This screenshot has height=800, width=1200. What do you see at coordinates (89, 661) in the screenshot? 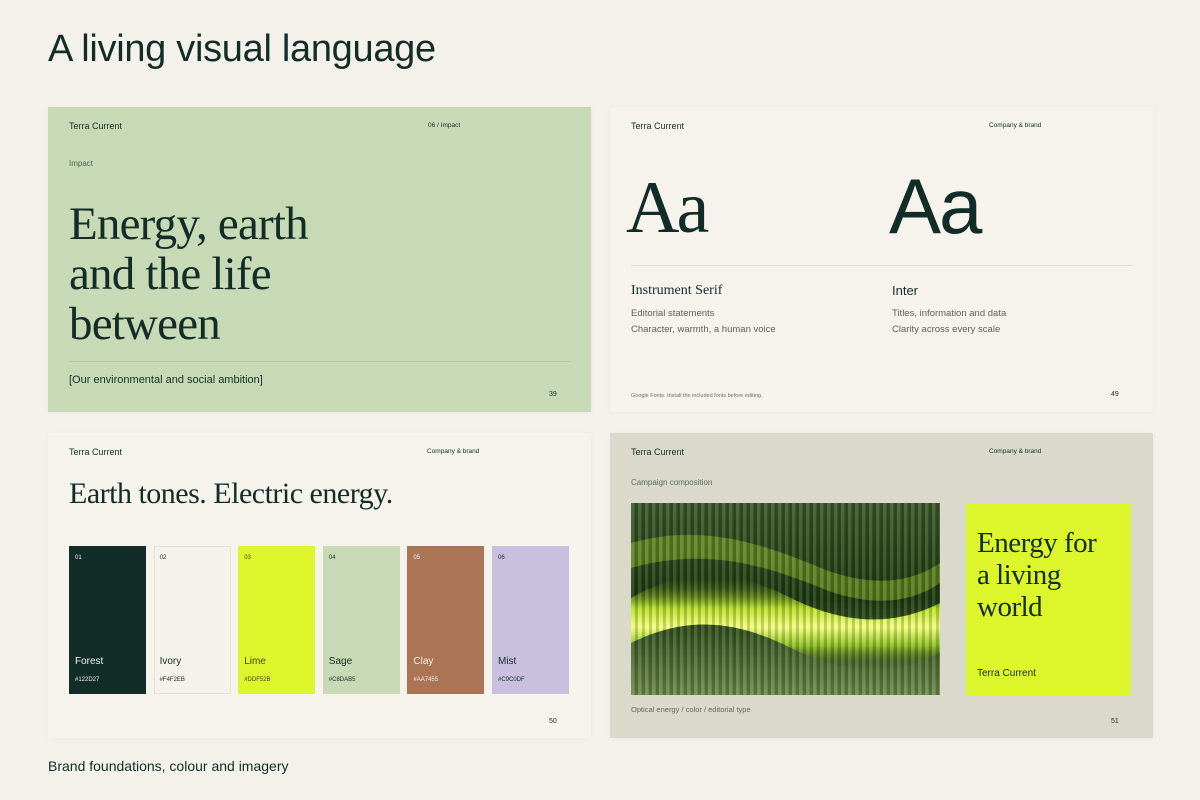
I see `swatch-name: Forest` at bounding box center [89, 661].